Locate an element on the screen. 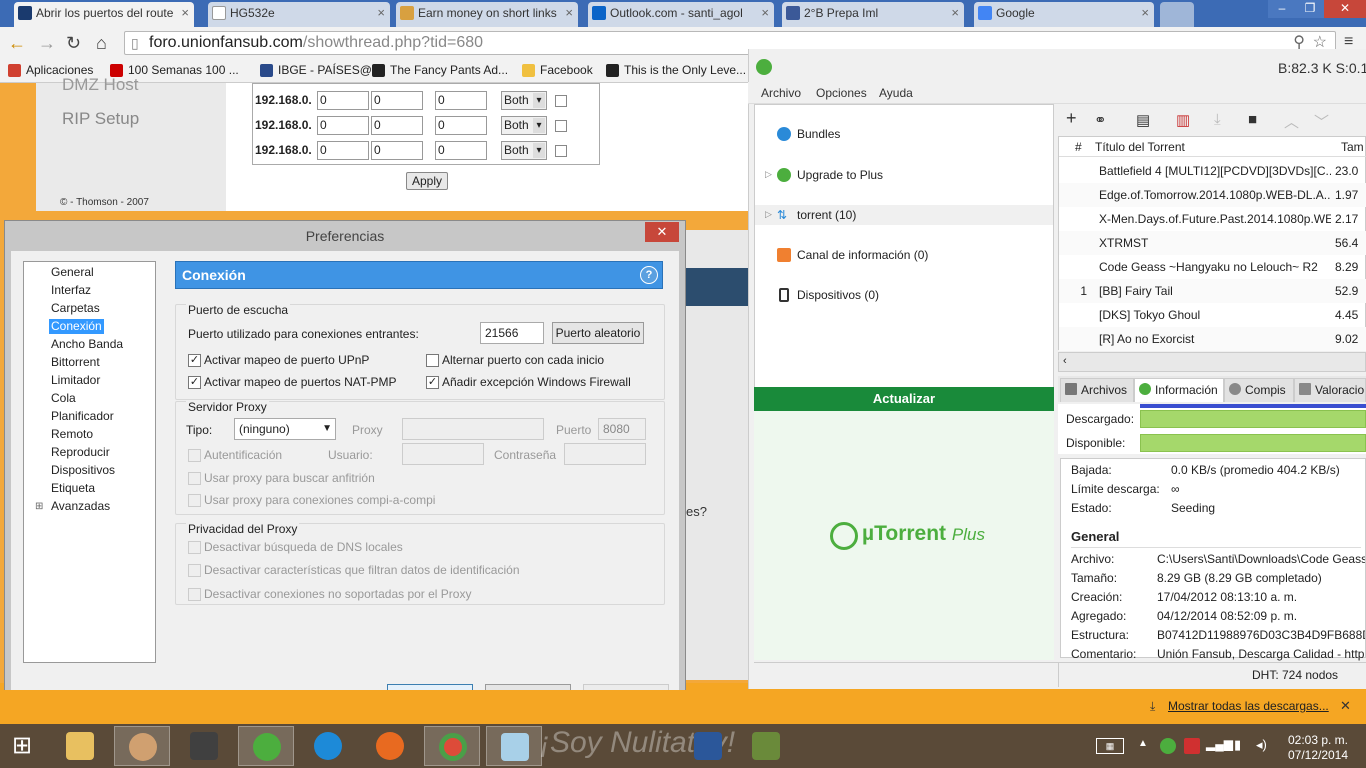  port-input: 21566 is located at coordinates (512, 333).